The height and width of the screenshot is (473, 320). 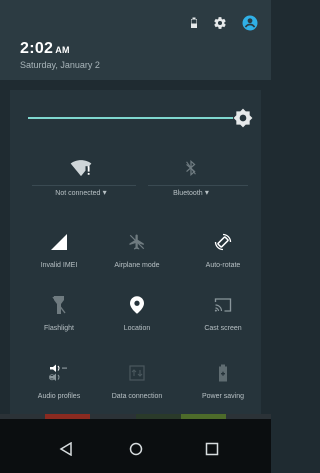 What do you see at coordinates (59, 373) in the screenshot?
I see `audio-profiles-icon` at bounding box center [59, 373].